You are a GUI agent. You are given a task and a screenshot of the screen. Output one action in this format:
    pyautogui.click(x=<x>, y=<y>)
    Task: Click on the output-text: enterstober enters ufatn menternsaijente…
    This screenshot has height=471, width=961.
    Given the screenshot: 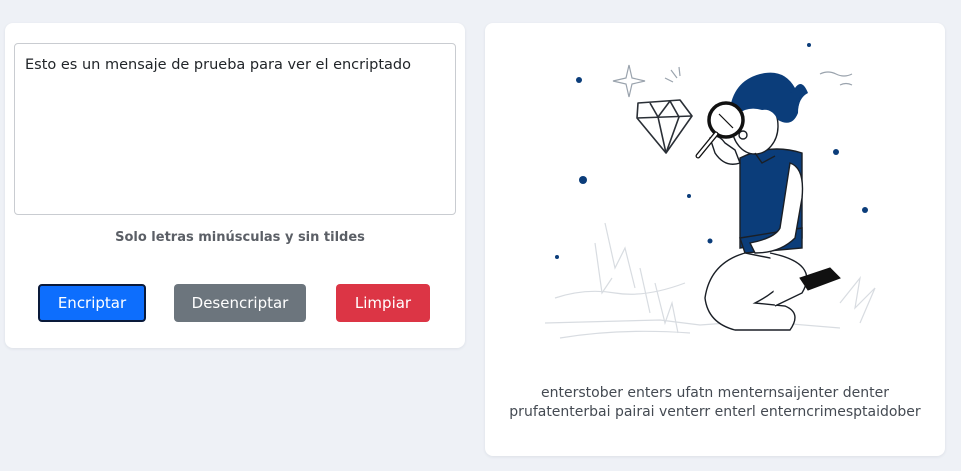 What is the action you would take?
    pyautogui.click(x=715, y=403)
    